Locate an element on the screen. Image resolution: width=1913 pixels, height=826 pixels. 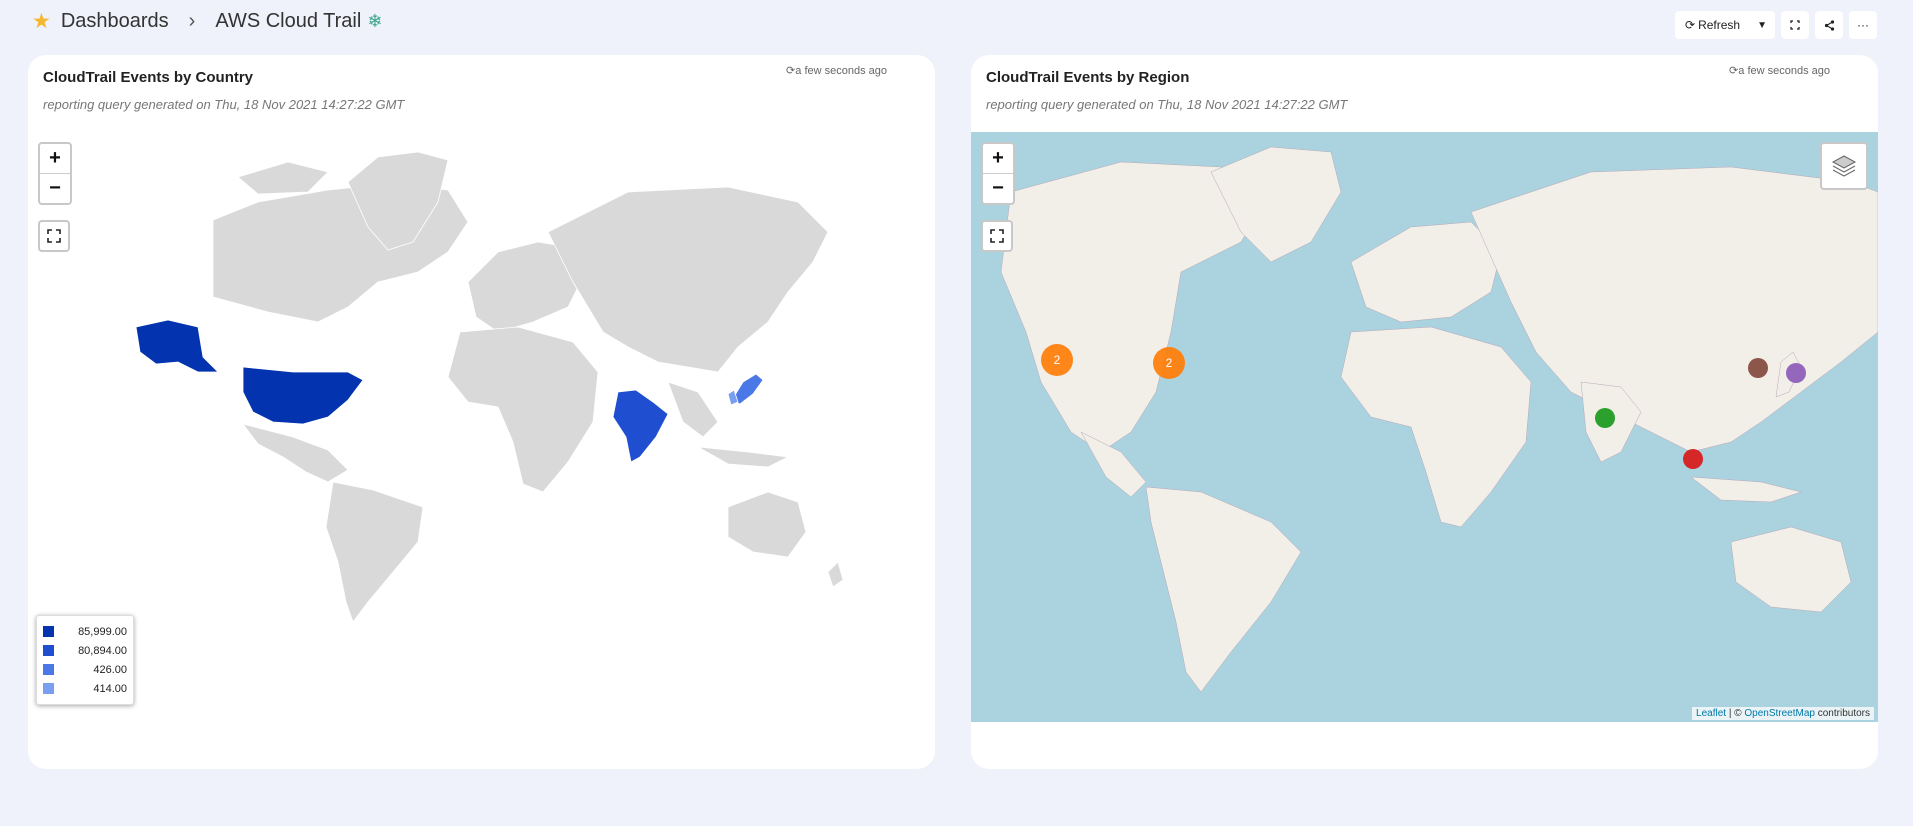
marker-singapore is located at coordinates (1693, 459).